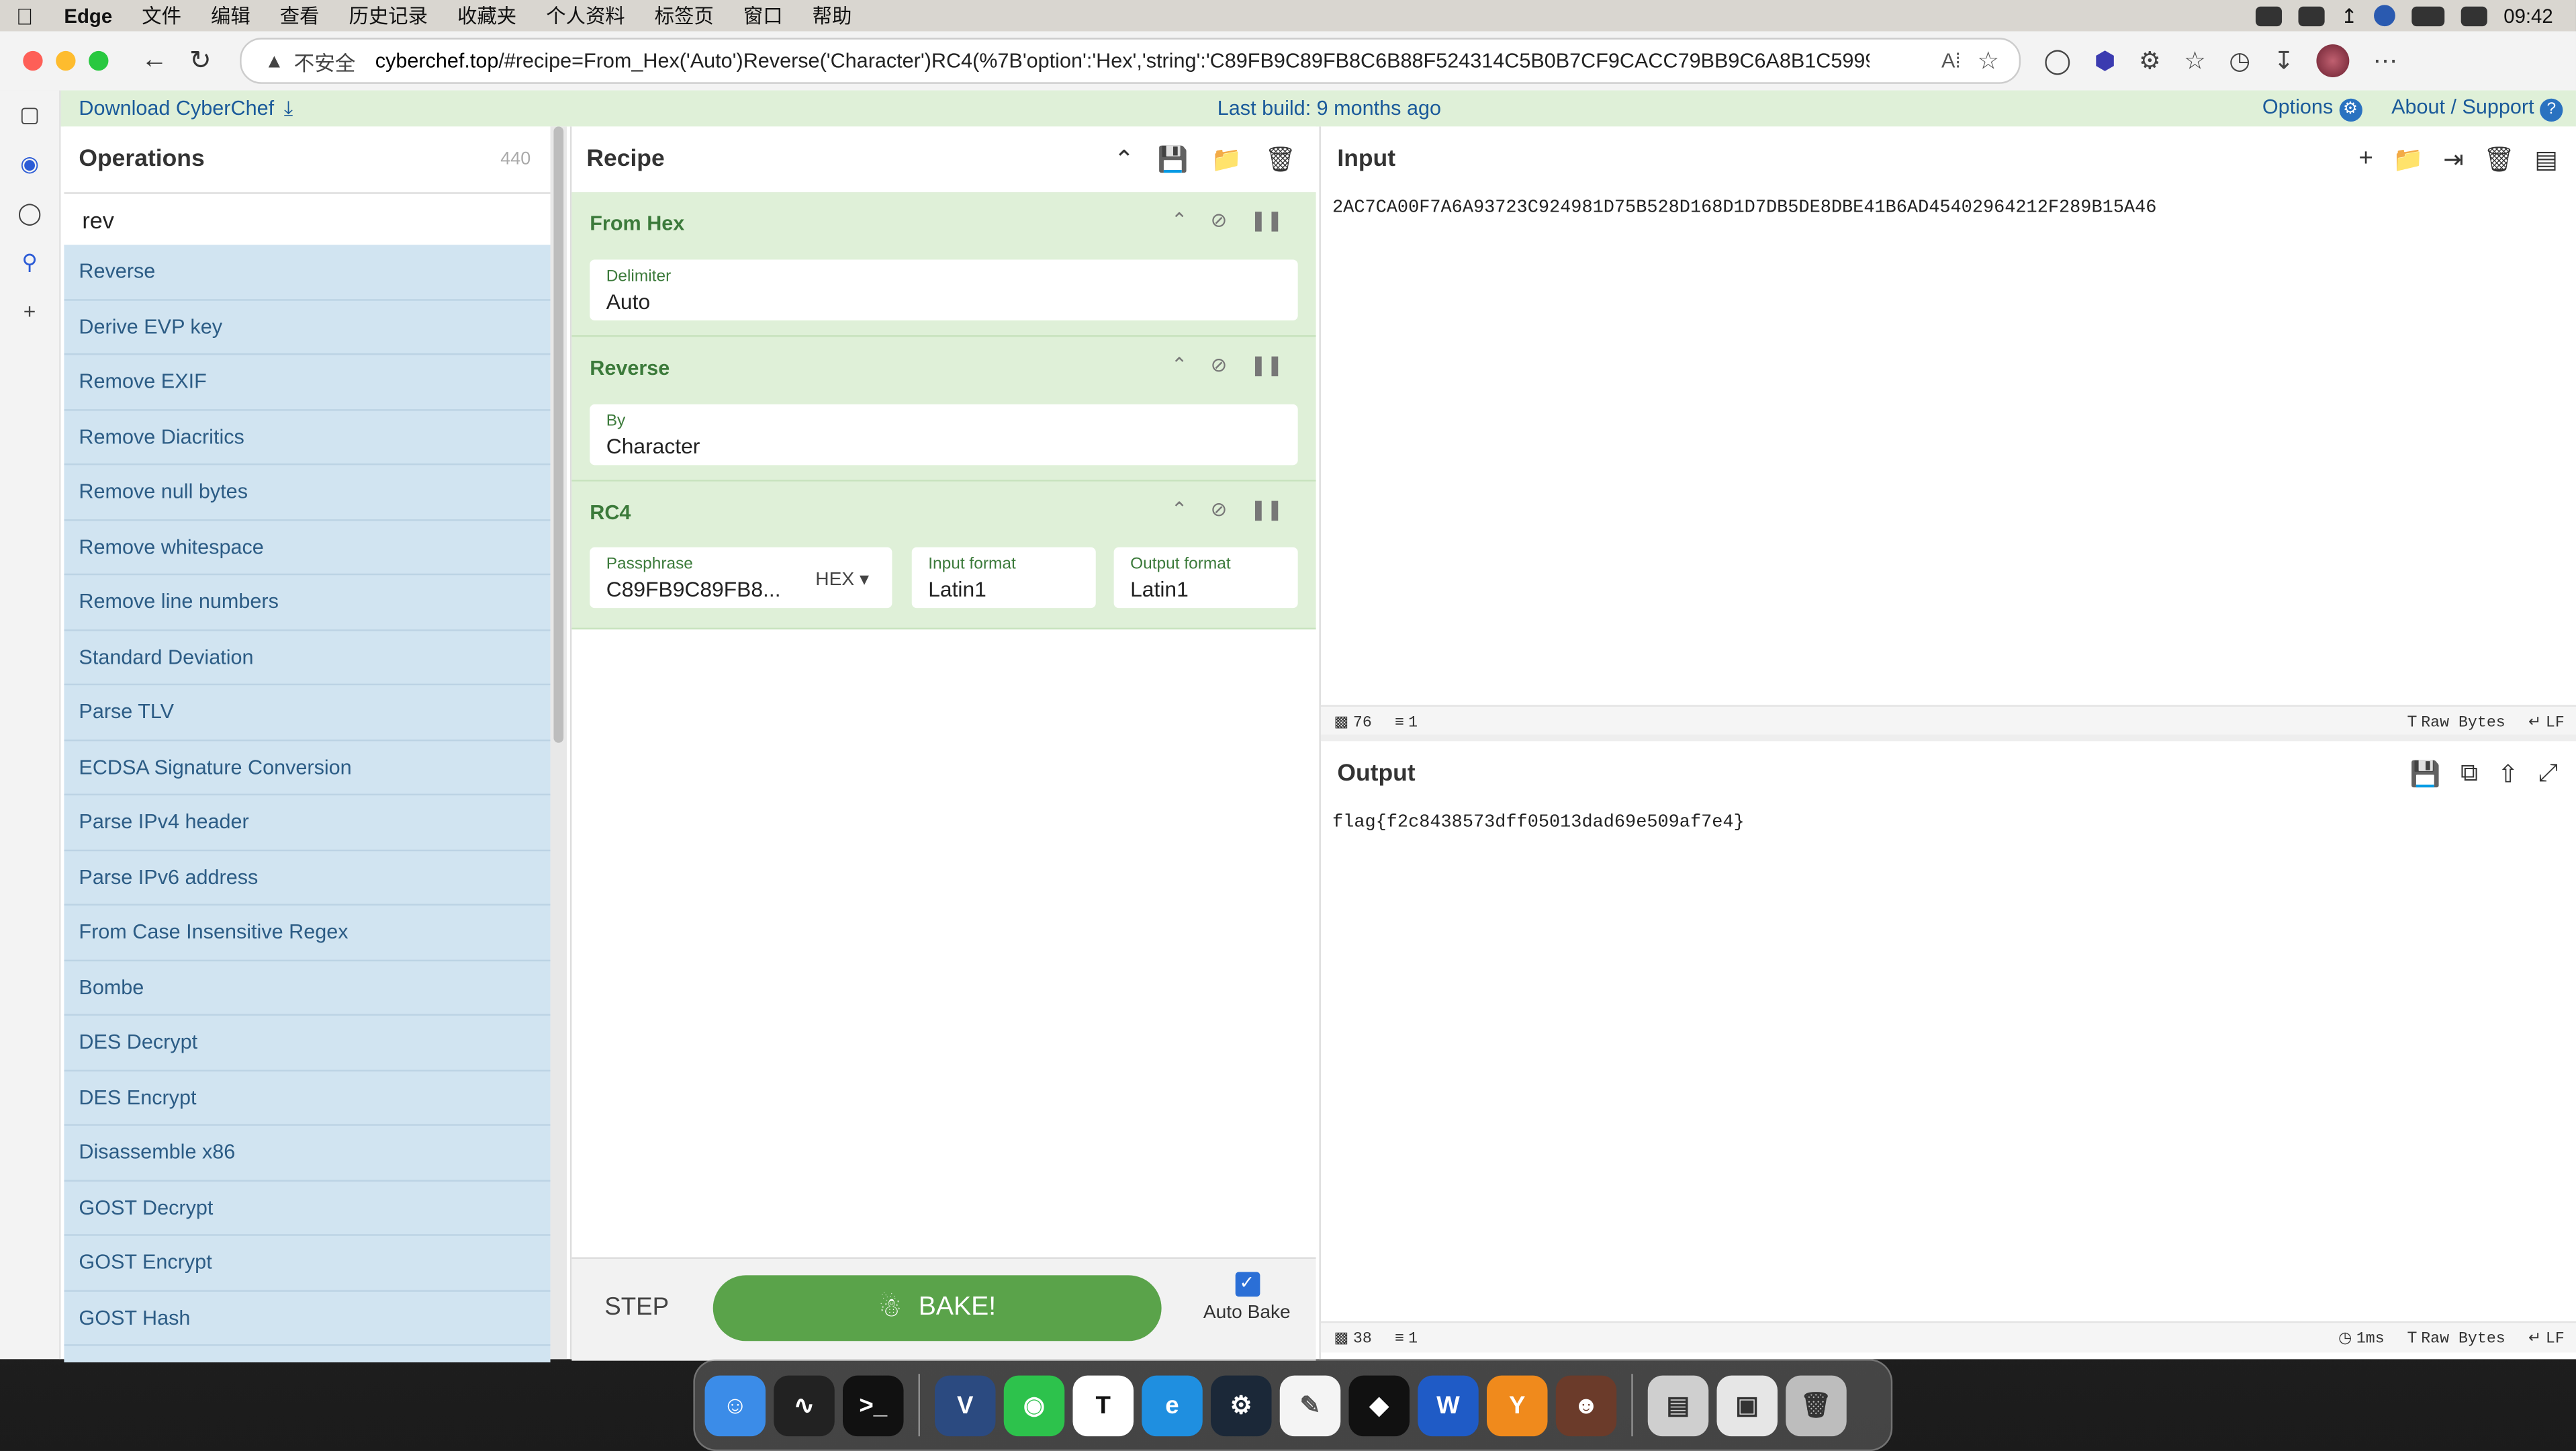  I want to click on save-output-icon: 💾, so click(2425, 774).